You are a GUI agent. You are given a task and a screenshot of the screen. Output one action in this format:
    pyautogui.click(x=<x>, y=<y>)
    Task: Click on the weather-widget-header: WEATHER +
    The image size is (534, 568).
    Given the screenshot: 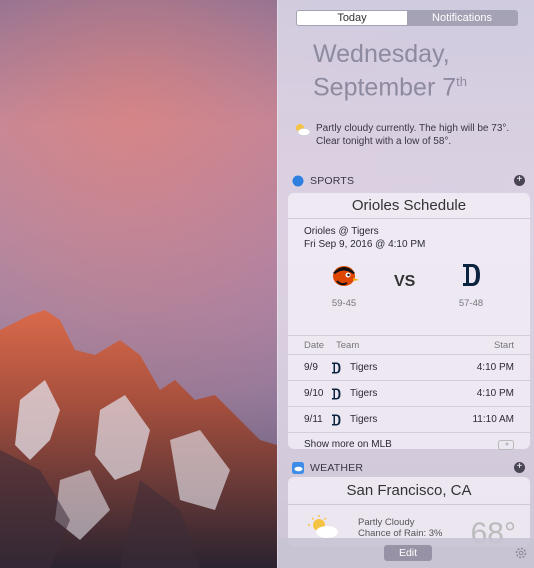 What is the action you would take?
    pyautogui.click(x=408, y=468)
    